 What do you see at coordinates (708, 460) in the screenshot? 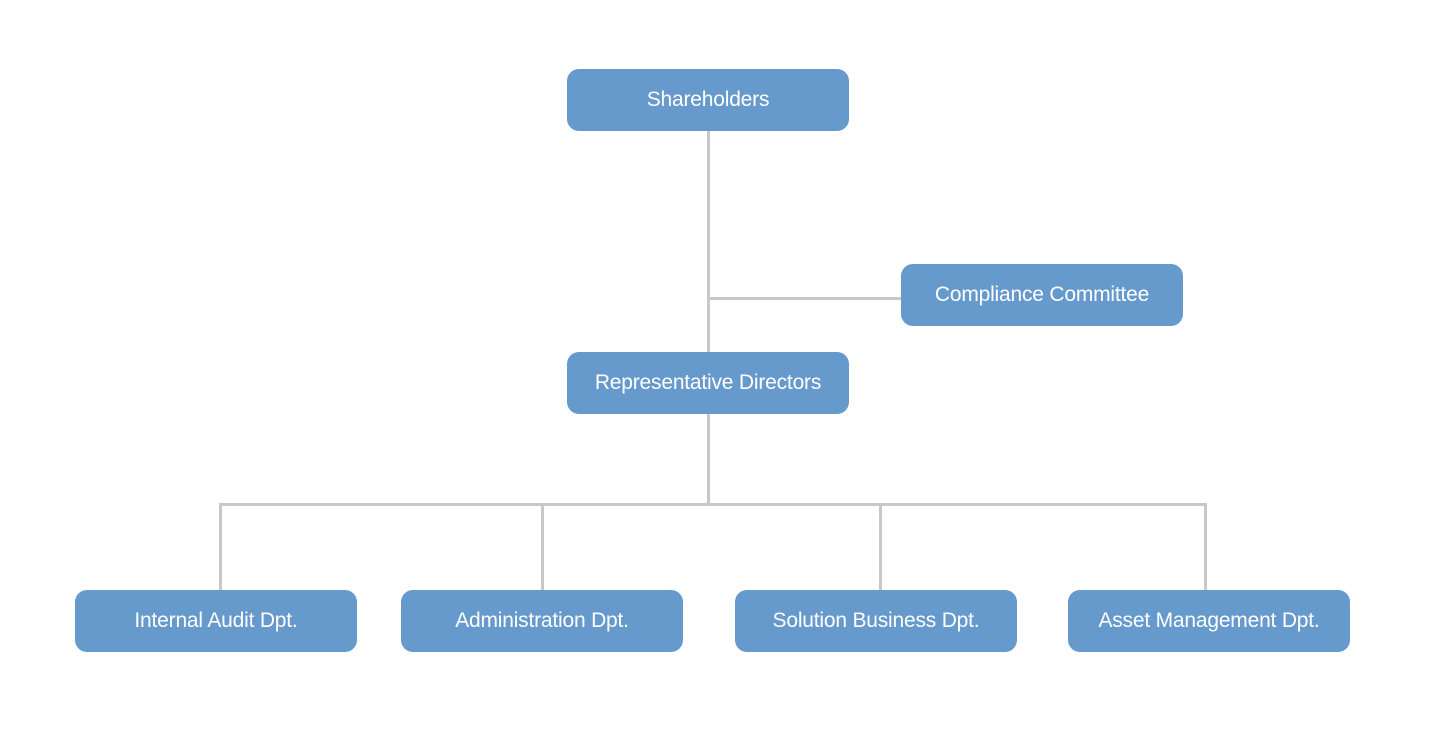
I see `connector-directors-bus` at bounding box center [708, 460].